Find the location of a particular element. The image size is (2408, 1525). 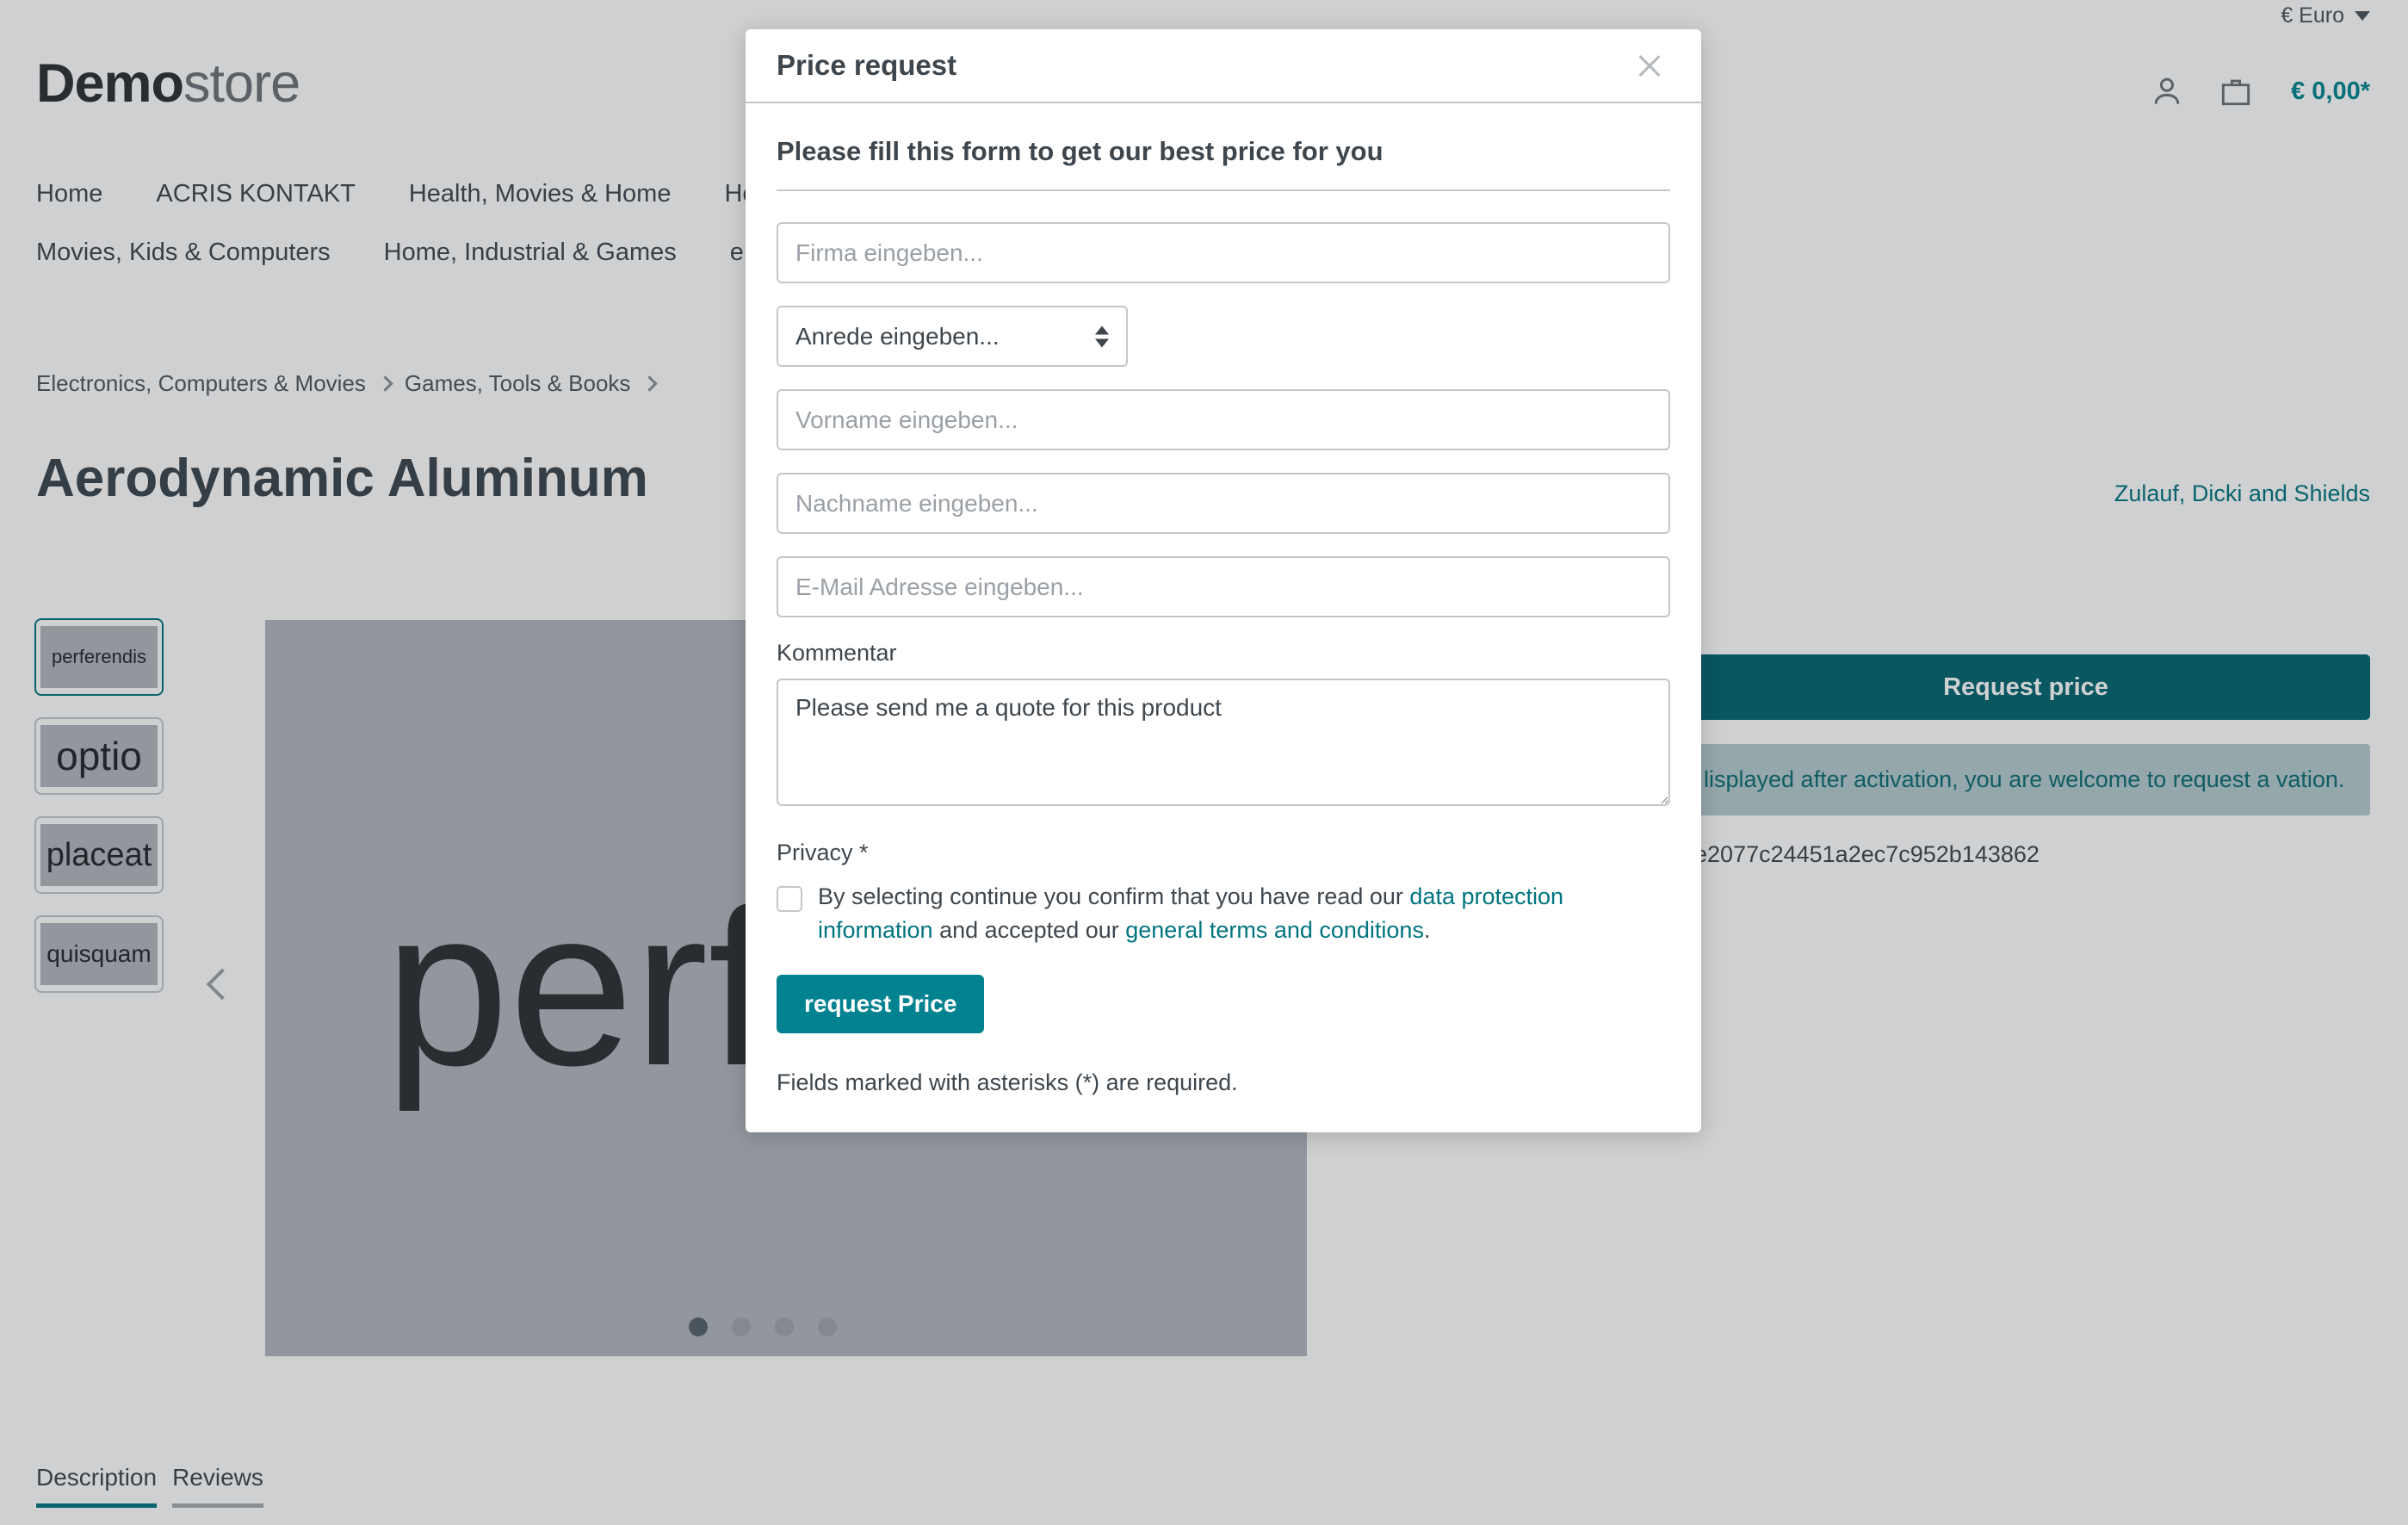

lastname-field-wrap is located at coordinates (1223, 503).